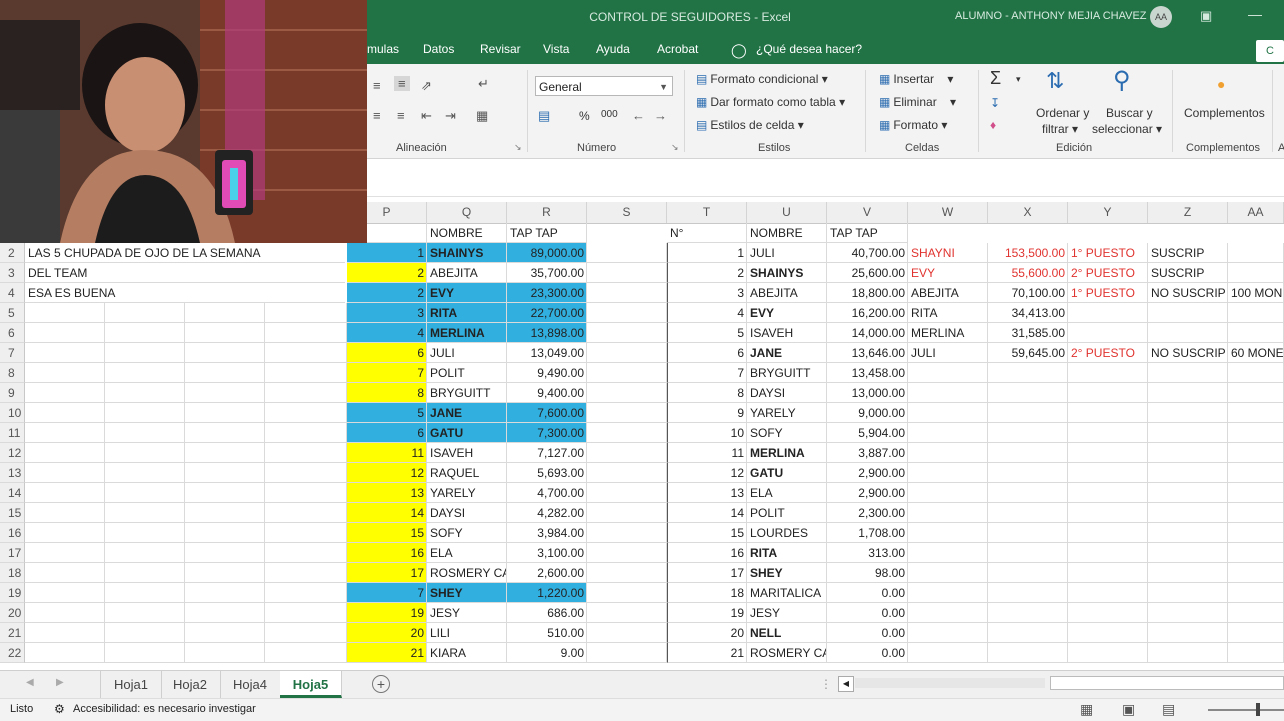 This screenshot has height=721, width=1284. Describe the element at coordinates (12, 413) in the screenshot. I see `row-header: 10` at that location.